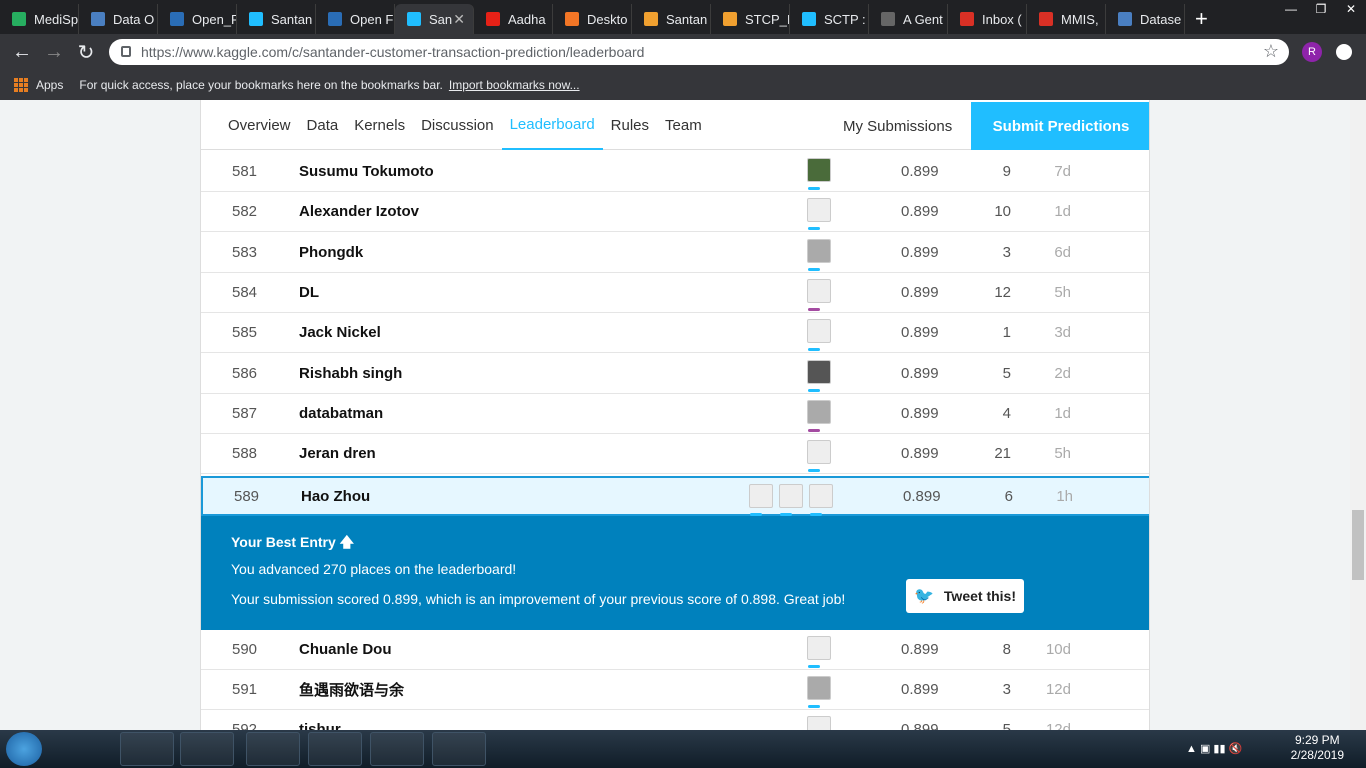  Describe the element at coordinates (1317, 748) in the screenshot. I see `taskbar-clock: 9:29 PM 2/28/2019` at that location.